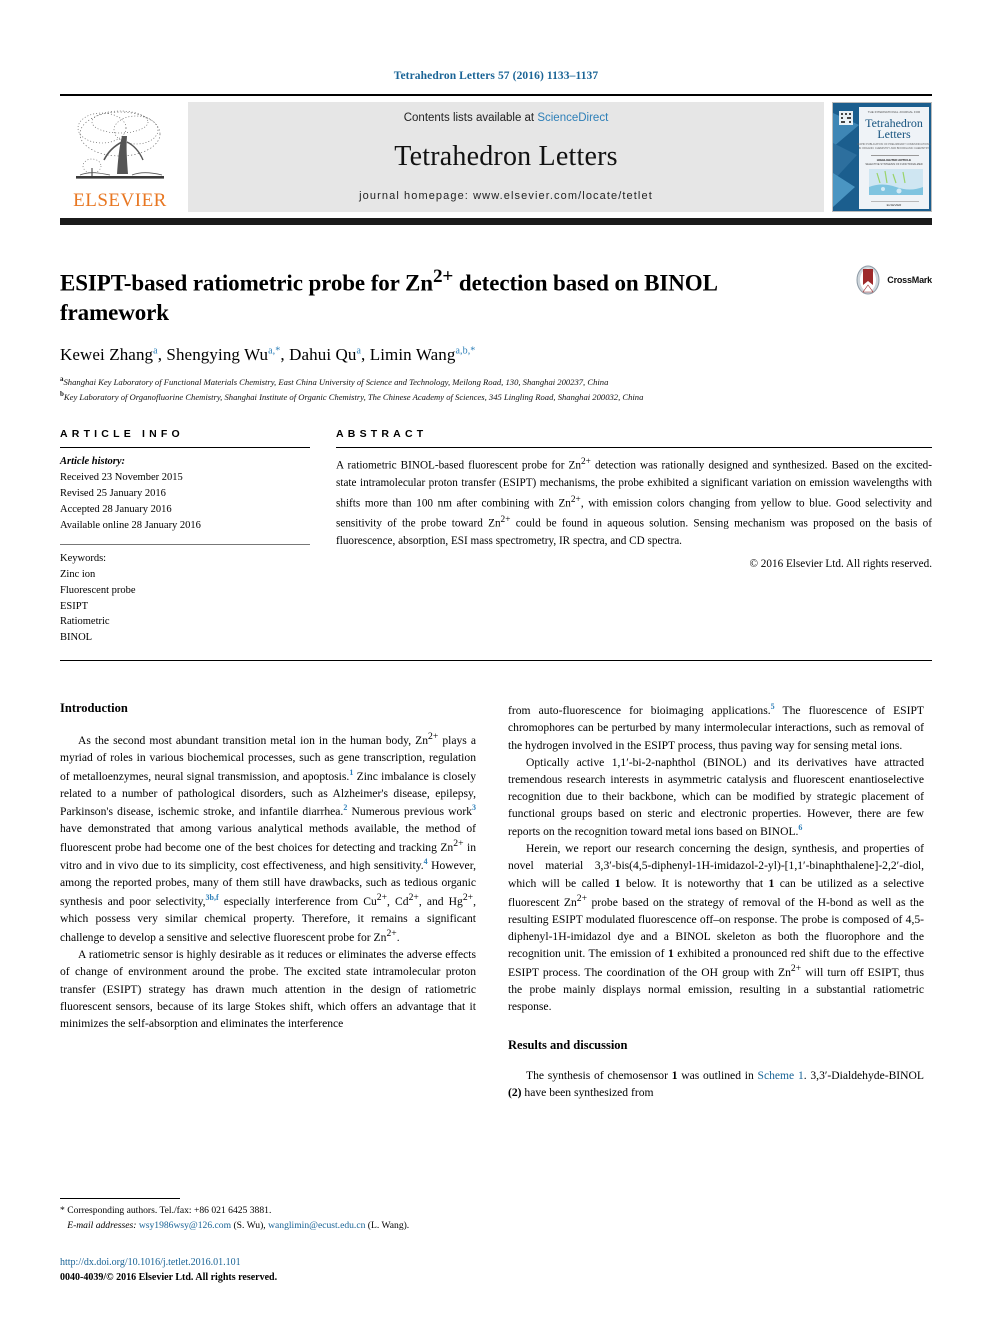 Image resolution: width=992 pixels, height=1323 pixels. What do you see at coordinates (323, 354) in the screenshot?
I see `author-name: Dahui Qu` at bounding box center [323, 354].